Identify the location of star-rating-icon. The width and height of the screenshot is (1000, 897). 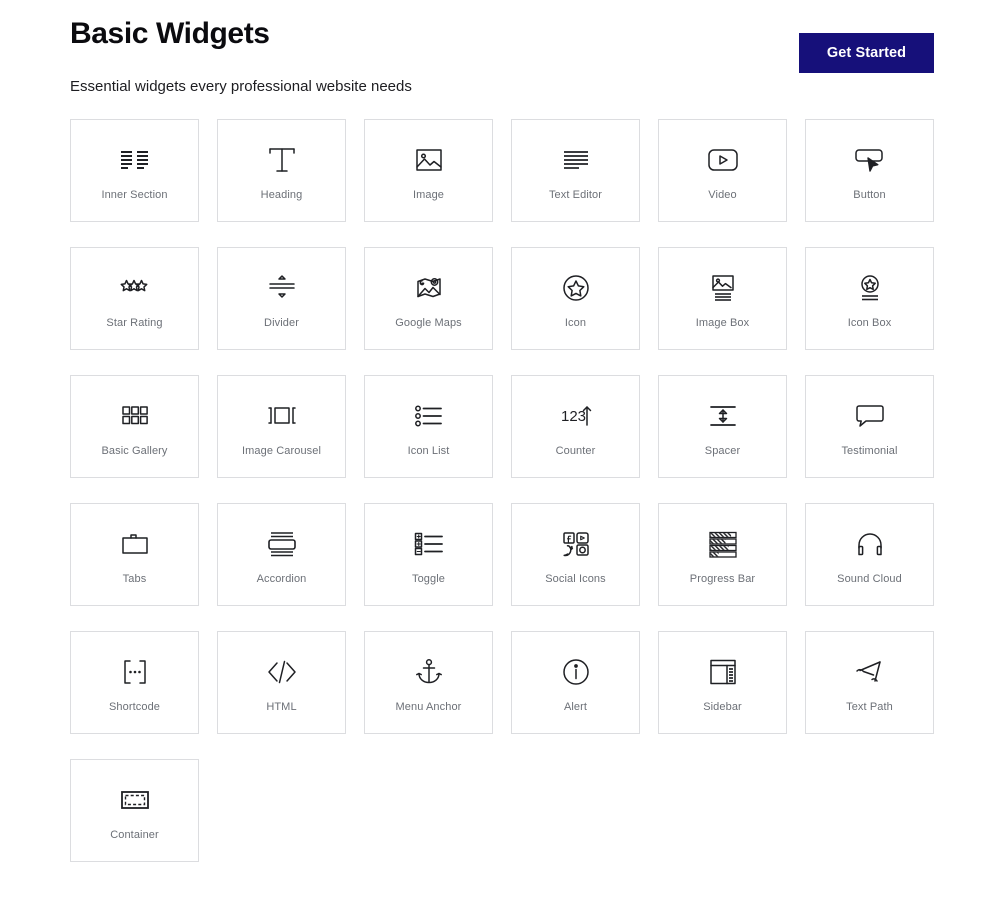
(135, 288).